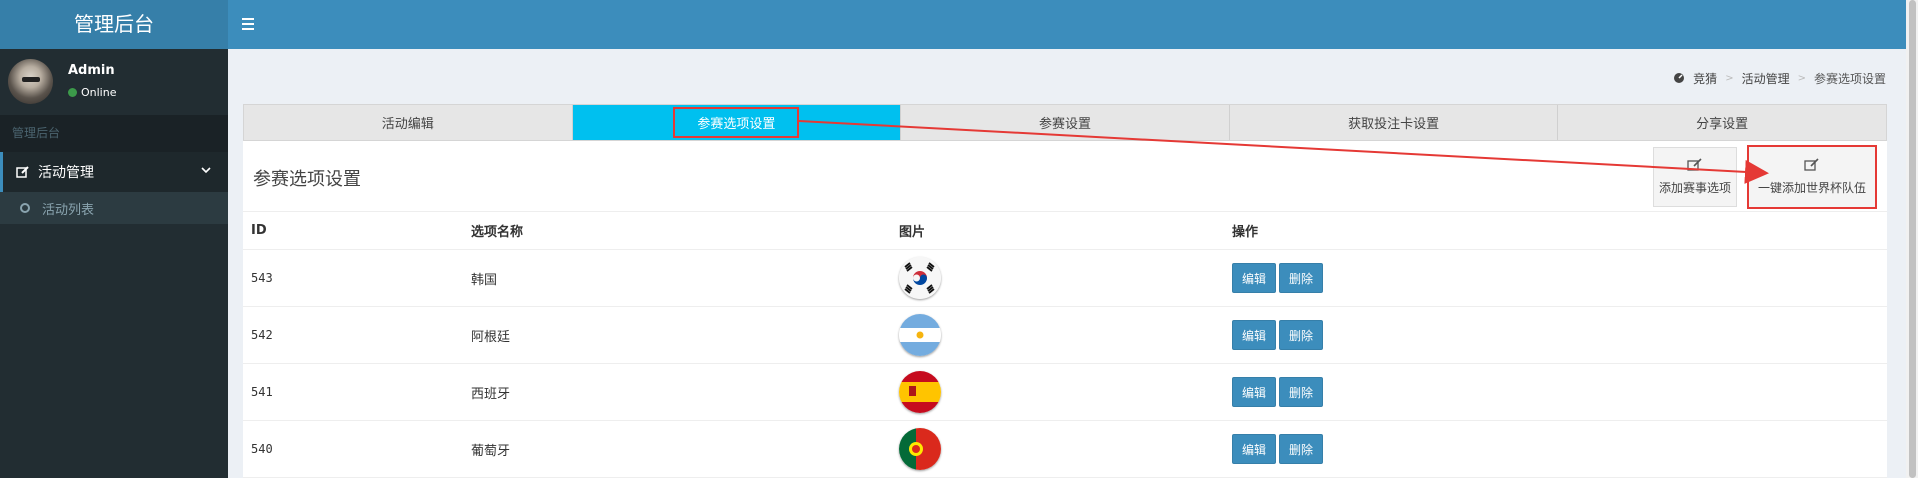 Image resolution: width=1918 pixels, height=478 pixels. What do you see at coordinates (920, 278) in the screenshot?
I see `south-korea-flag-icon` at bounding box center [920, 278].